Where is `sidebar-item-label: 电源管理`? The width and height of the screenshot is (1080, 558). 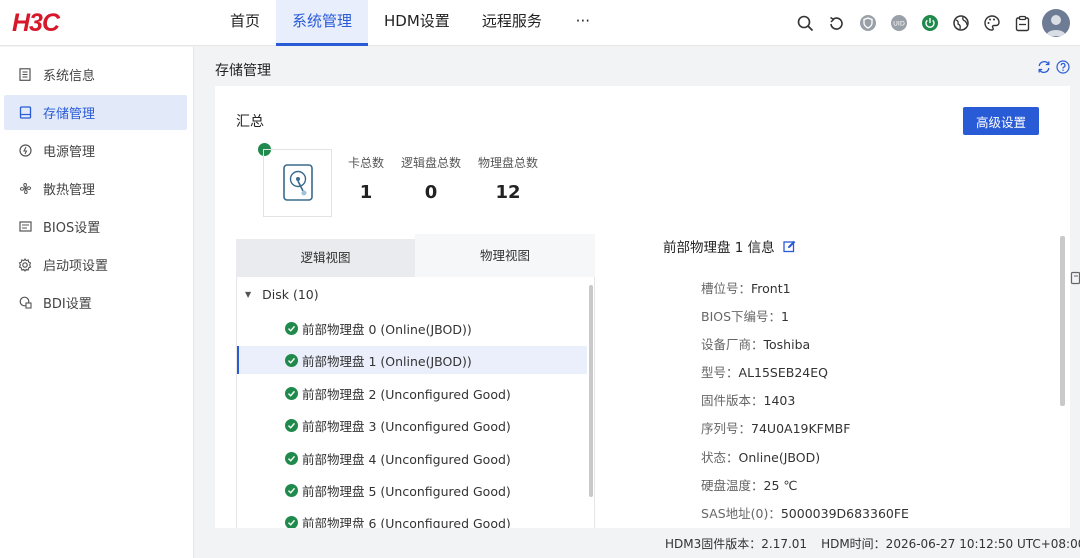
sidebar-item-label: 电源管理 is located at coordinates (69, 152).